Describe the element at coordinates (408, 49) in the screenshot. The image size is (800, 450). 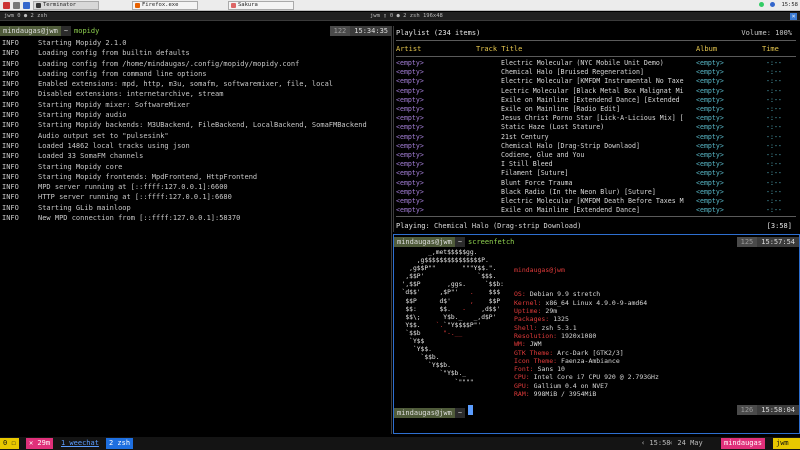
I see `column-artist: Artist` at that location.